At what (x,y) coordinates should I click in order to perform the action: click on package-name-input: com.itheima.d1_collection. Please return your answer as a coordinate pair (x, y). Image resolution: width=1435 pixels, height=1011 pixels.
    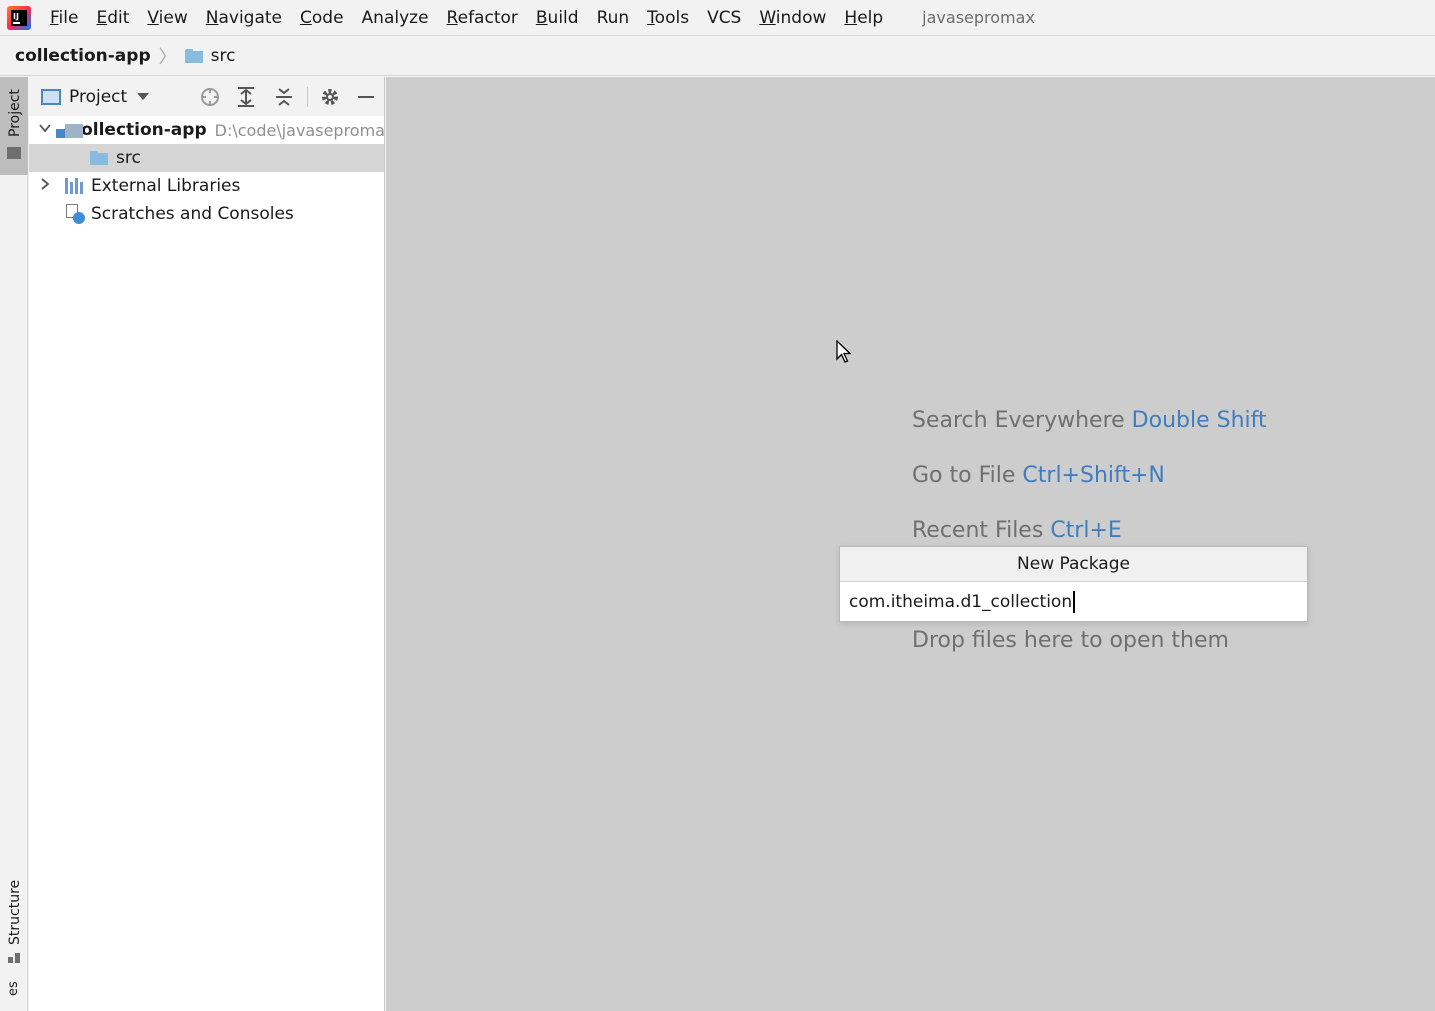
    Looking at the image, I should click on (1073, 601).